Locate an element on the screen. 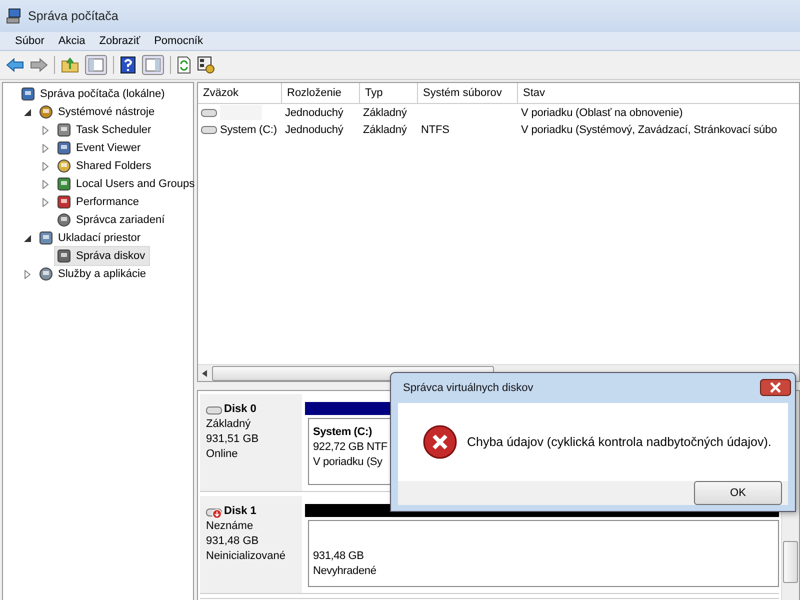  tree-item: Systémové nástroje is located at coordinates (98, 112).